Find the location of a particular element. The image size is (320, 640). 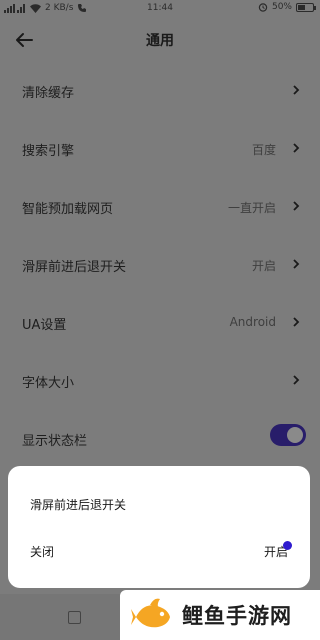

setting-search-engine: 搜索引擎 百度 is located at coordinates (160, 149).